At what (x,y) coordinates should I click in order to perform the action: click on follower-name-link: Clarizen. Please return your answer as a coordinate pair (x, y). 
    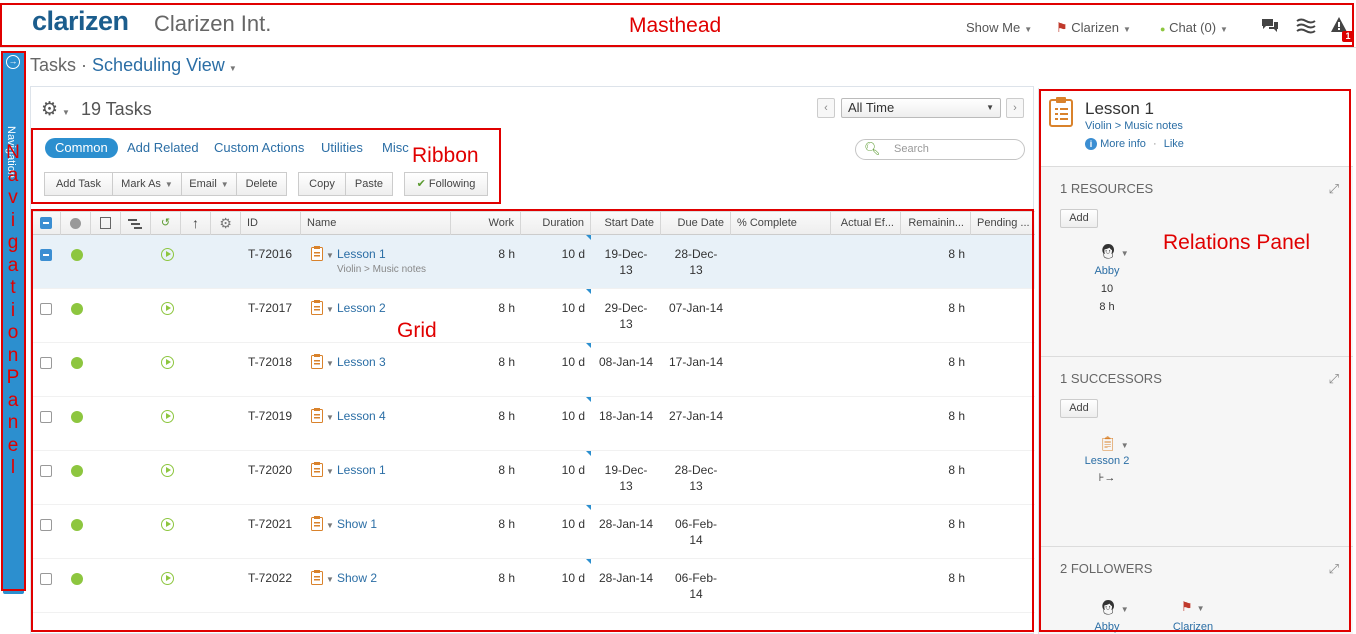
    Looking at the image, I should click on (1193, 627).